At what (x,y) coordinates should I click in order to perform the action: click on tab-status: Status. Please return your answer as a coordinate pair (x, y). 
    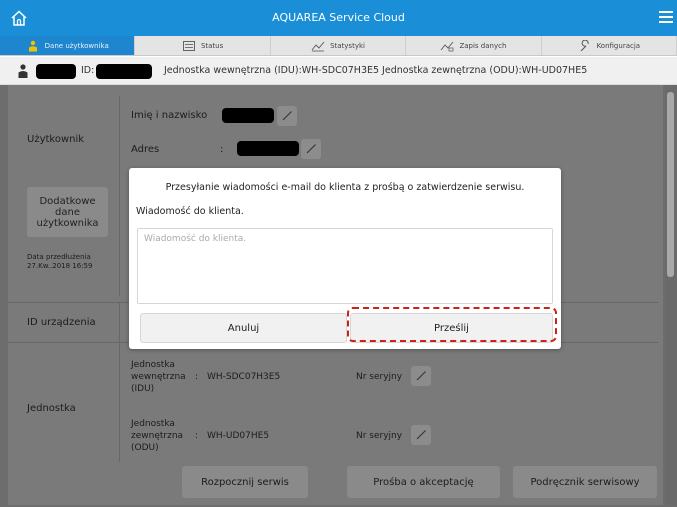
    Looking at the image, I should click on (203, 45).